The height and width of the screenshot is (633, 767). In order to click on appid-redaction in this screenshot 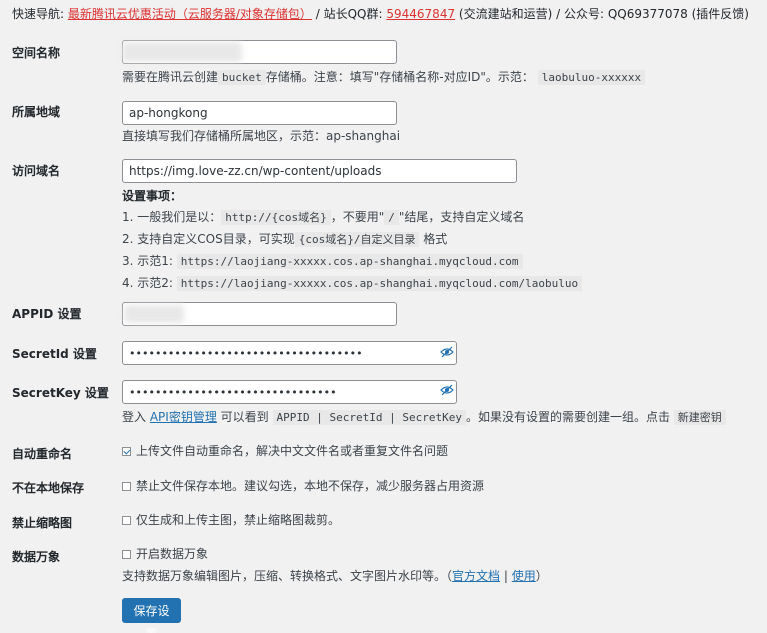, I will do `click(154, 314)`.